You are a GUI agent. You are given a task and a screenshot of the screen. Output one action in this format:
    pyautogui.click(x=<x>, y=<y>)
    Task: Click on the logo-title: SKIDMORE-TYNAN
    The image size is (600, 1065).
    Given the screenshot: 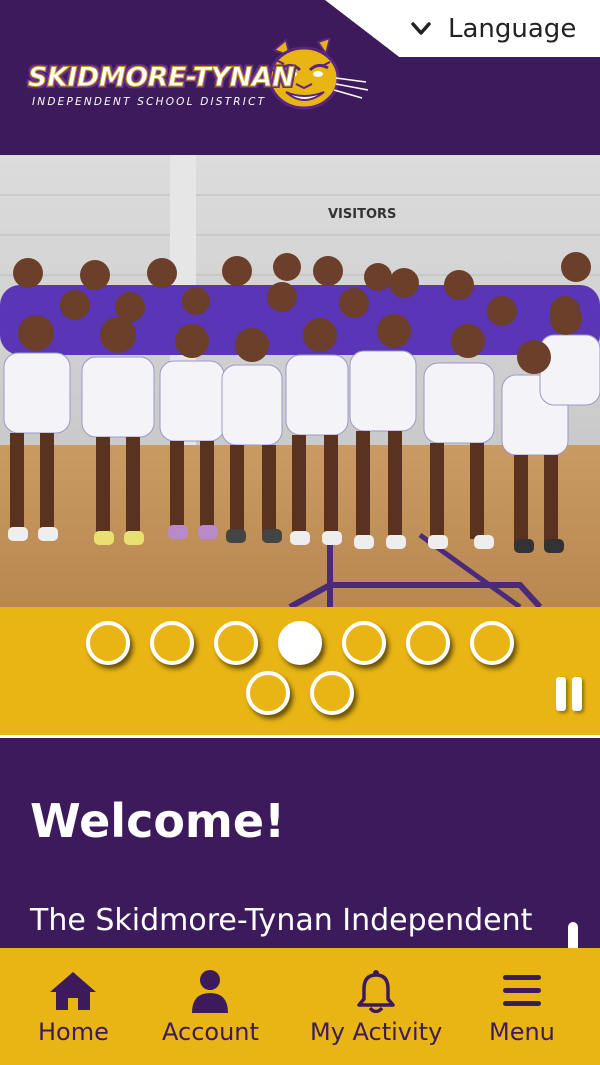 What is the action you would take?
    pyautogui.click(x=161, y=78)
    